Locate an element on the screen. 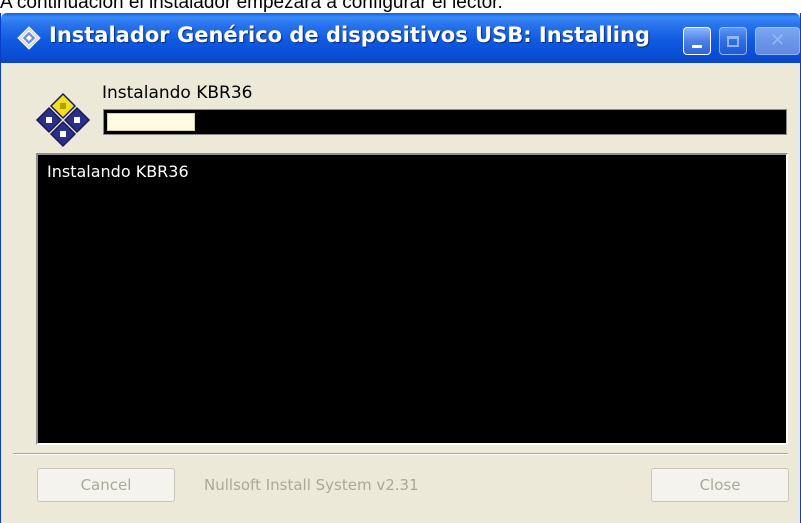 The width and height of the screenshot is (801, 523). minimize-icon is located at coordinates (697, 46).